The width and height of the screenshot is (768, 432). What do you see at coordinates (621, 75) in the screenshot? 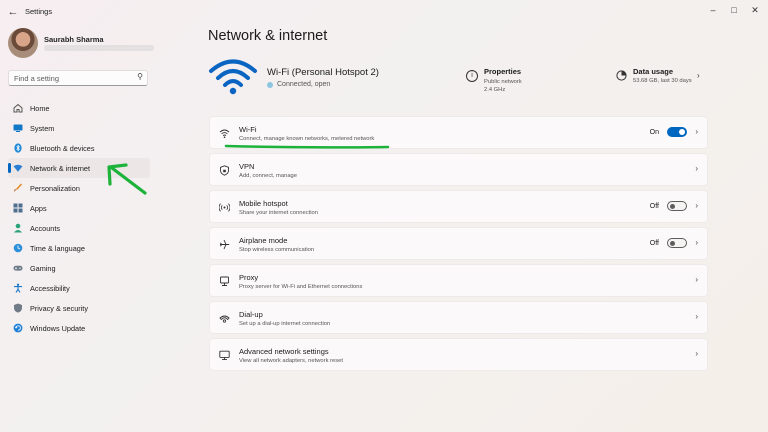
I see `data-usage-icon` at bounding box center [621, 75].